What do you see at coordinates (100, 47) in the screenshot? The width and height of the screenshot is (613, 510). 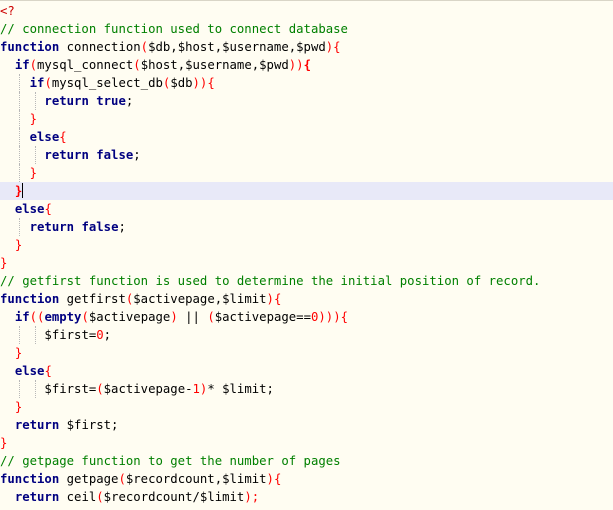 I see `code-token: connection` at bounding box center [100, 47].